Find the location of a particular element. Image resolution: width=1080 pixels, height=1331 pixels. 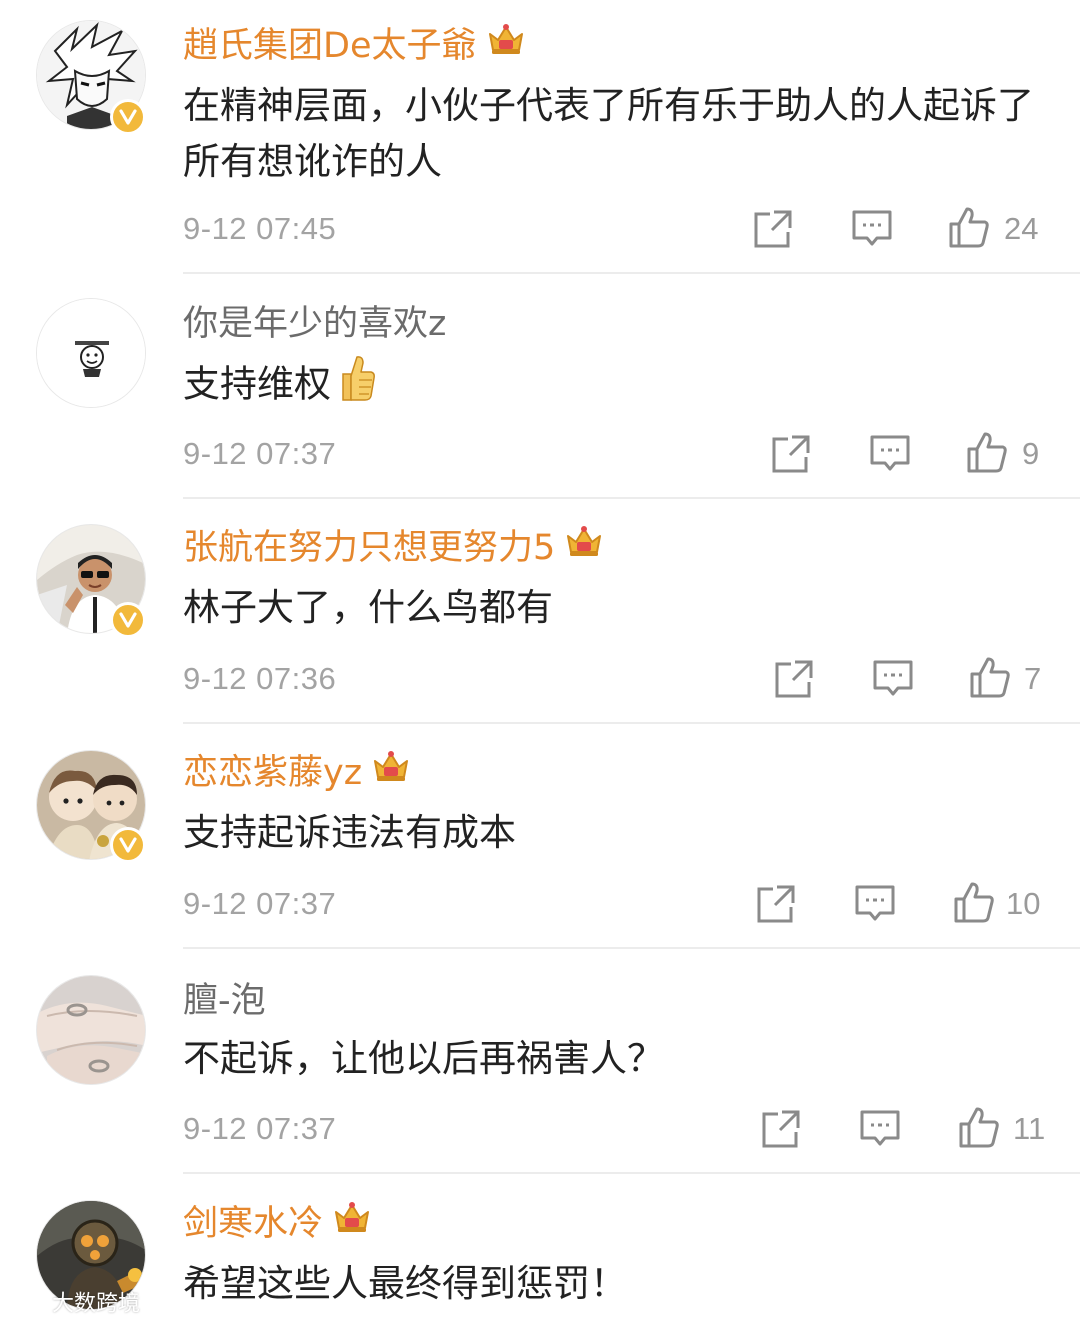

username: 张航在努力只想更努力5 is located at coordinates (393, 547).